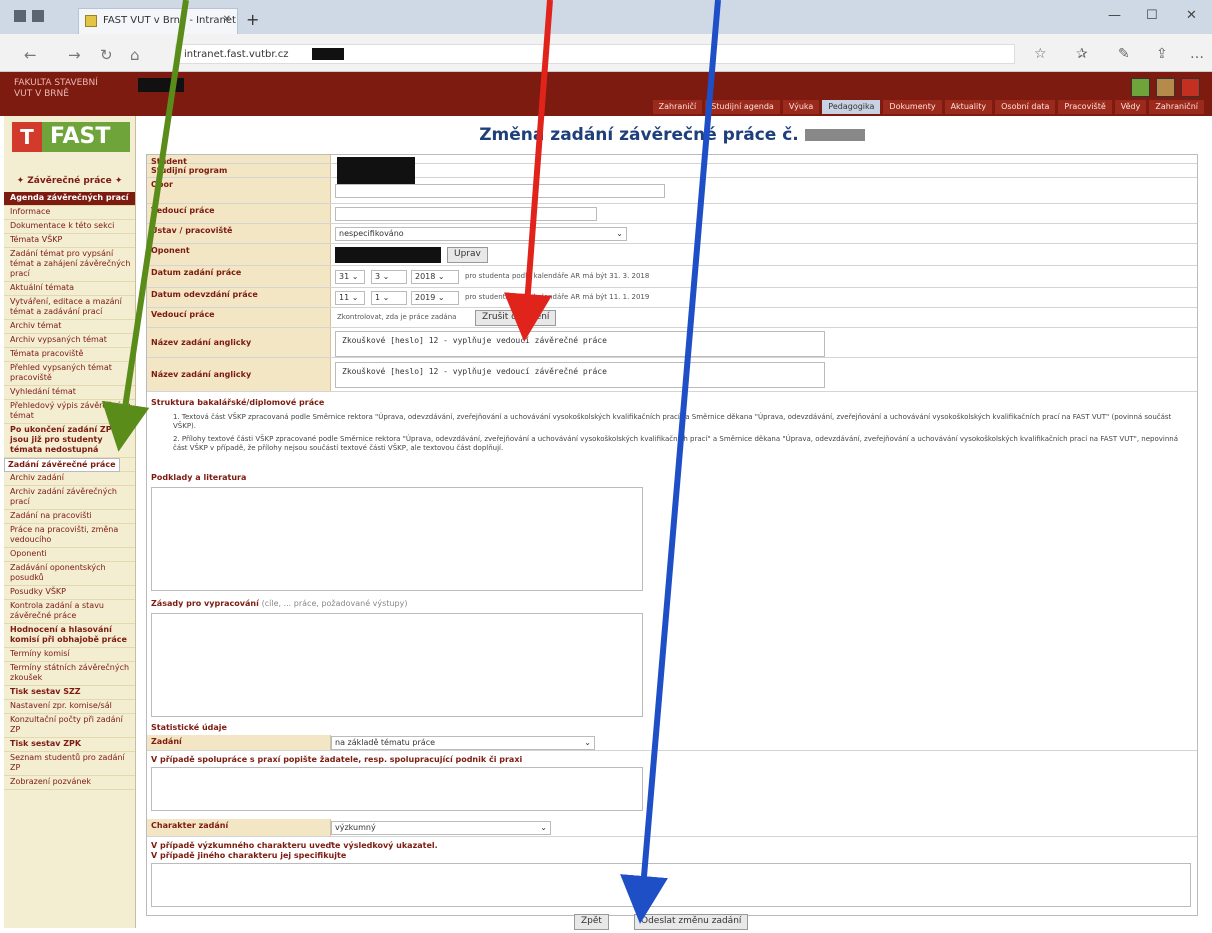  Describe the element at coordinates (516, 318) in the screenshot. I see `zrusit-omezeni-button: Zrušit omezení` at that location.